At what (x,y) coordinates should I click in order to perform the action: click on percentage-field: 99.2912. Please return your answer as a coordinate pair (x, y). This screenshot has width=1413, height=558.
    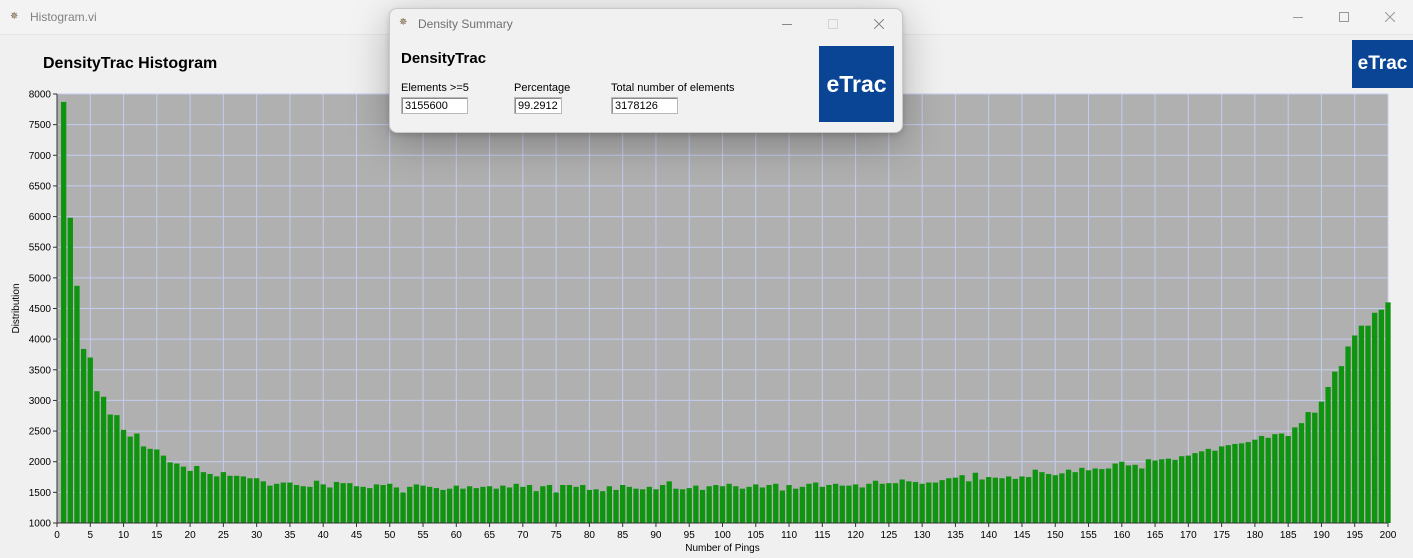
    Looking at the image, I should click on (538, 105).